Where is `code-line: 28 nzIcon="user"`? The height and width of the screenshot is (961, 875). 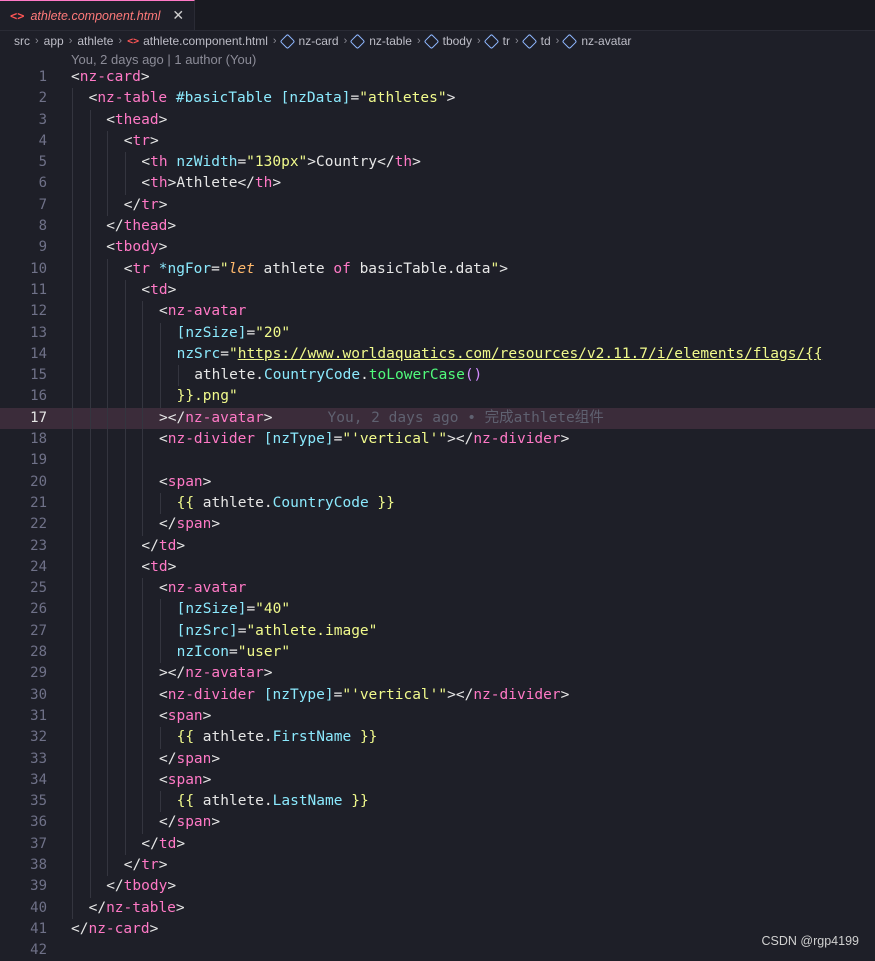 code-line: 28 nzIcon="user" is located at coordinates (437, 653).